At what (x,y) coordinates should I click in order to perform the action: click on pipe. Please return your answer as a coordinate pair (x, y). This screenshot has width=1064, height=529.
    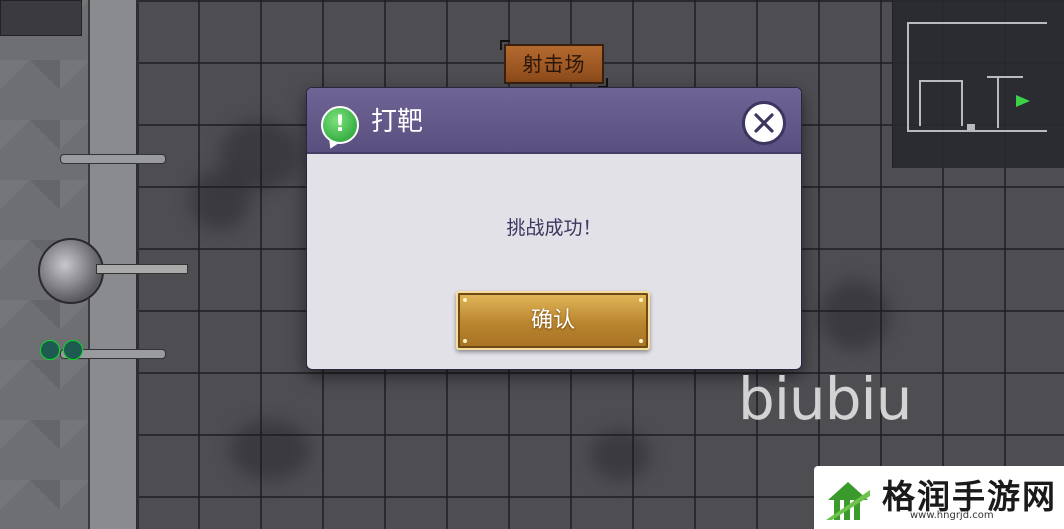
    Looking at the image, I should click on (113, 159).